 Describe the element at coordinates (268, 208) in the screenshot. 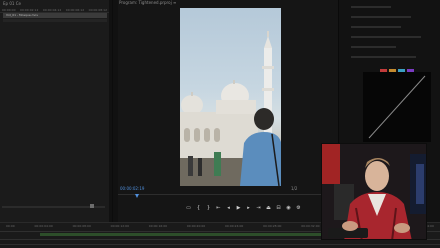

I see `lift-icon: ⏏` at that location.